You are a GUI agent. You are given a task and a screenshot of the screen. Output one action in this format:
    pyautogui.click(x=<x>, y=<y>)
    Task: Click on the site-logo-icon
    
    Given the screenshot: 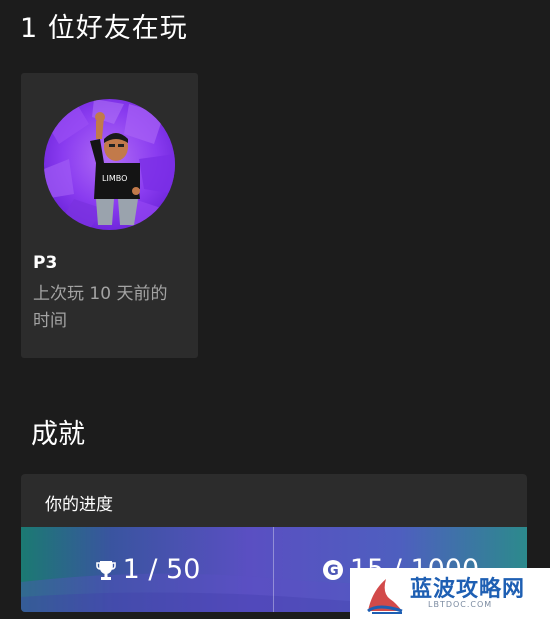 What is the action you would take?
    pyautogui.click(x=384, y=596)
    